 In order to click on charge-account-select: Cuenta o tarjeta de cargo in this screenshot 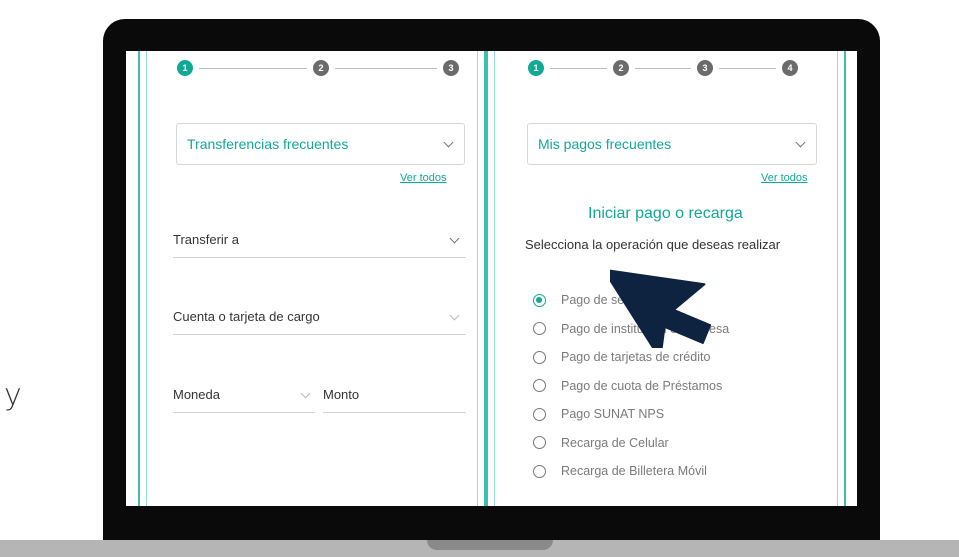, I will do `click(319, 322)`.